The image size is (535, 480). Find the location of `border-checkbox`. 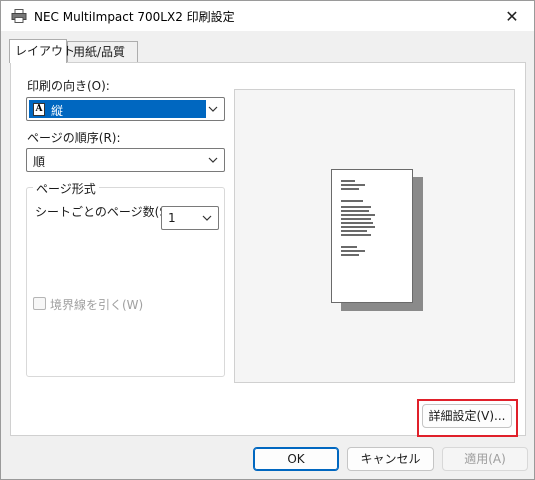

border-checkbox is located at coordinates (39, 303).